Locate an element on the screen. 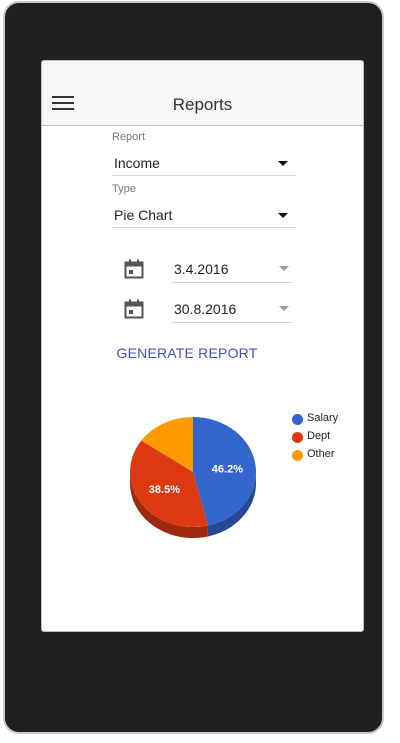 This screenshot has height=743, width=400. legend-label: Salary is located at coordinates (323, 418).